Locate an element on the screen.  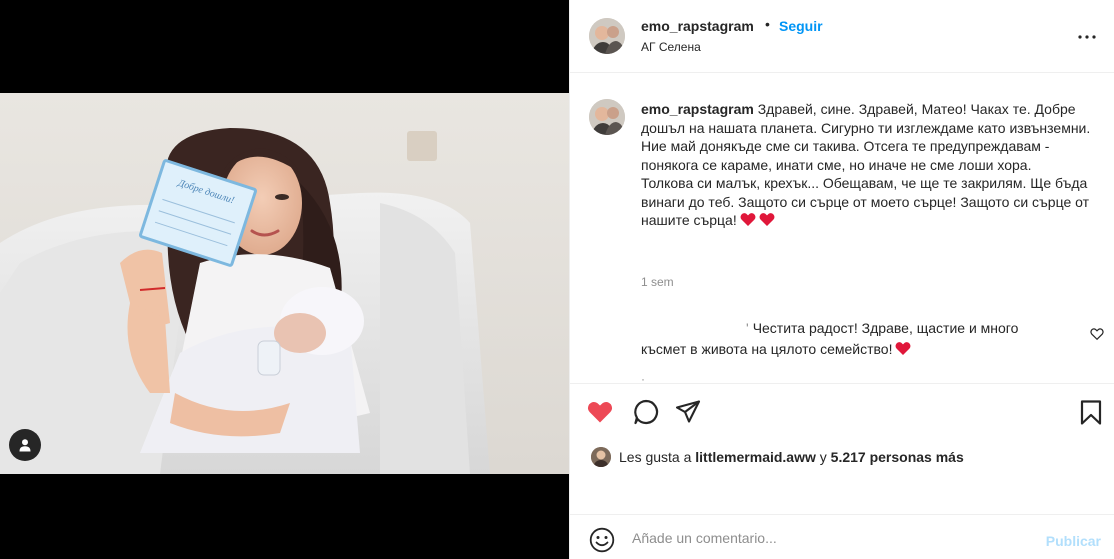
heart-filled-icon is located at coordinates (600, 412).